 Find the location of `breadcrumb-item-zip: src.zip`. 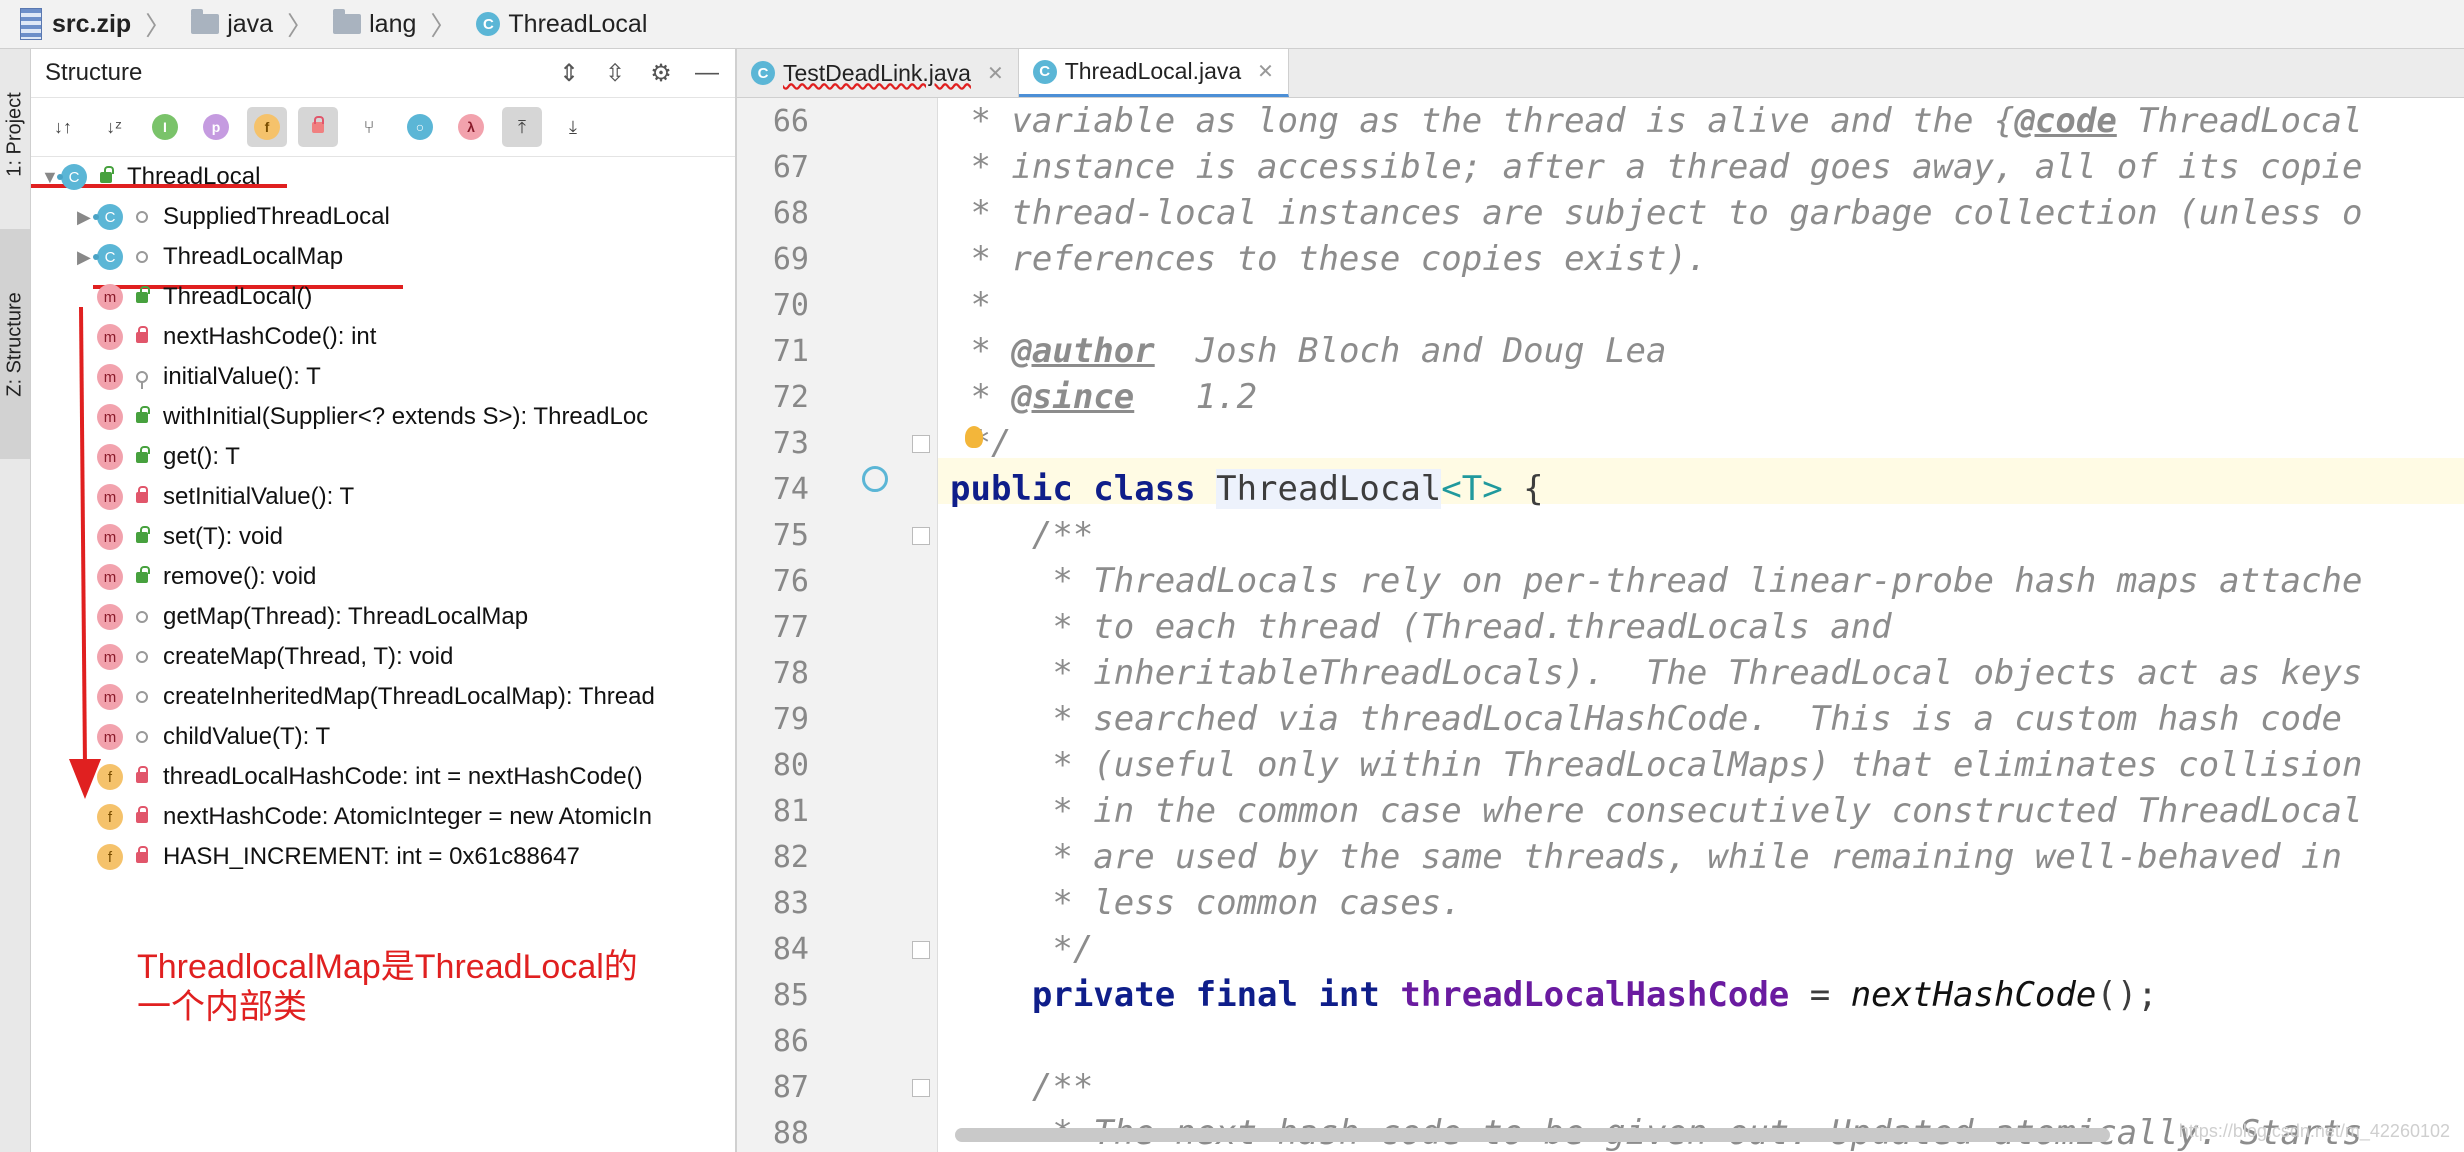

breadcrumb-item-zip: src.zip is located at coordinates (71, 24).